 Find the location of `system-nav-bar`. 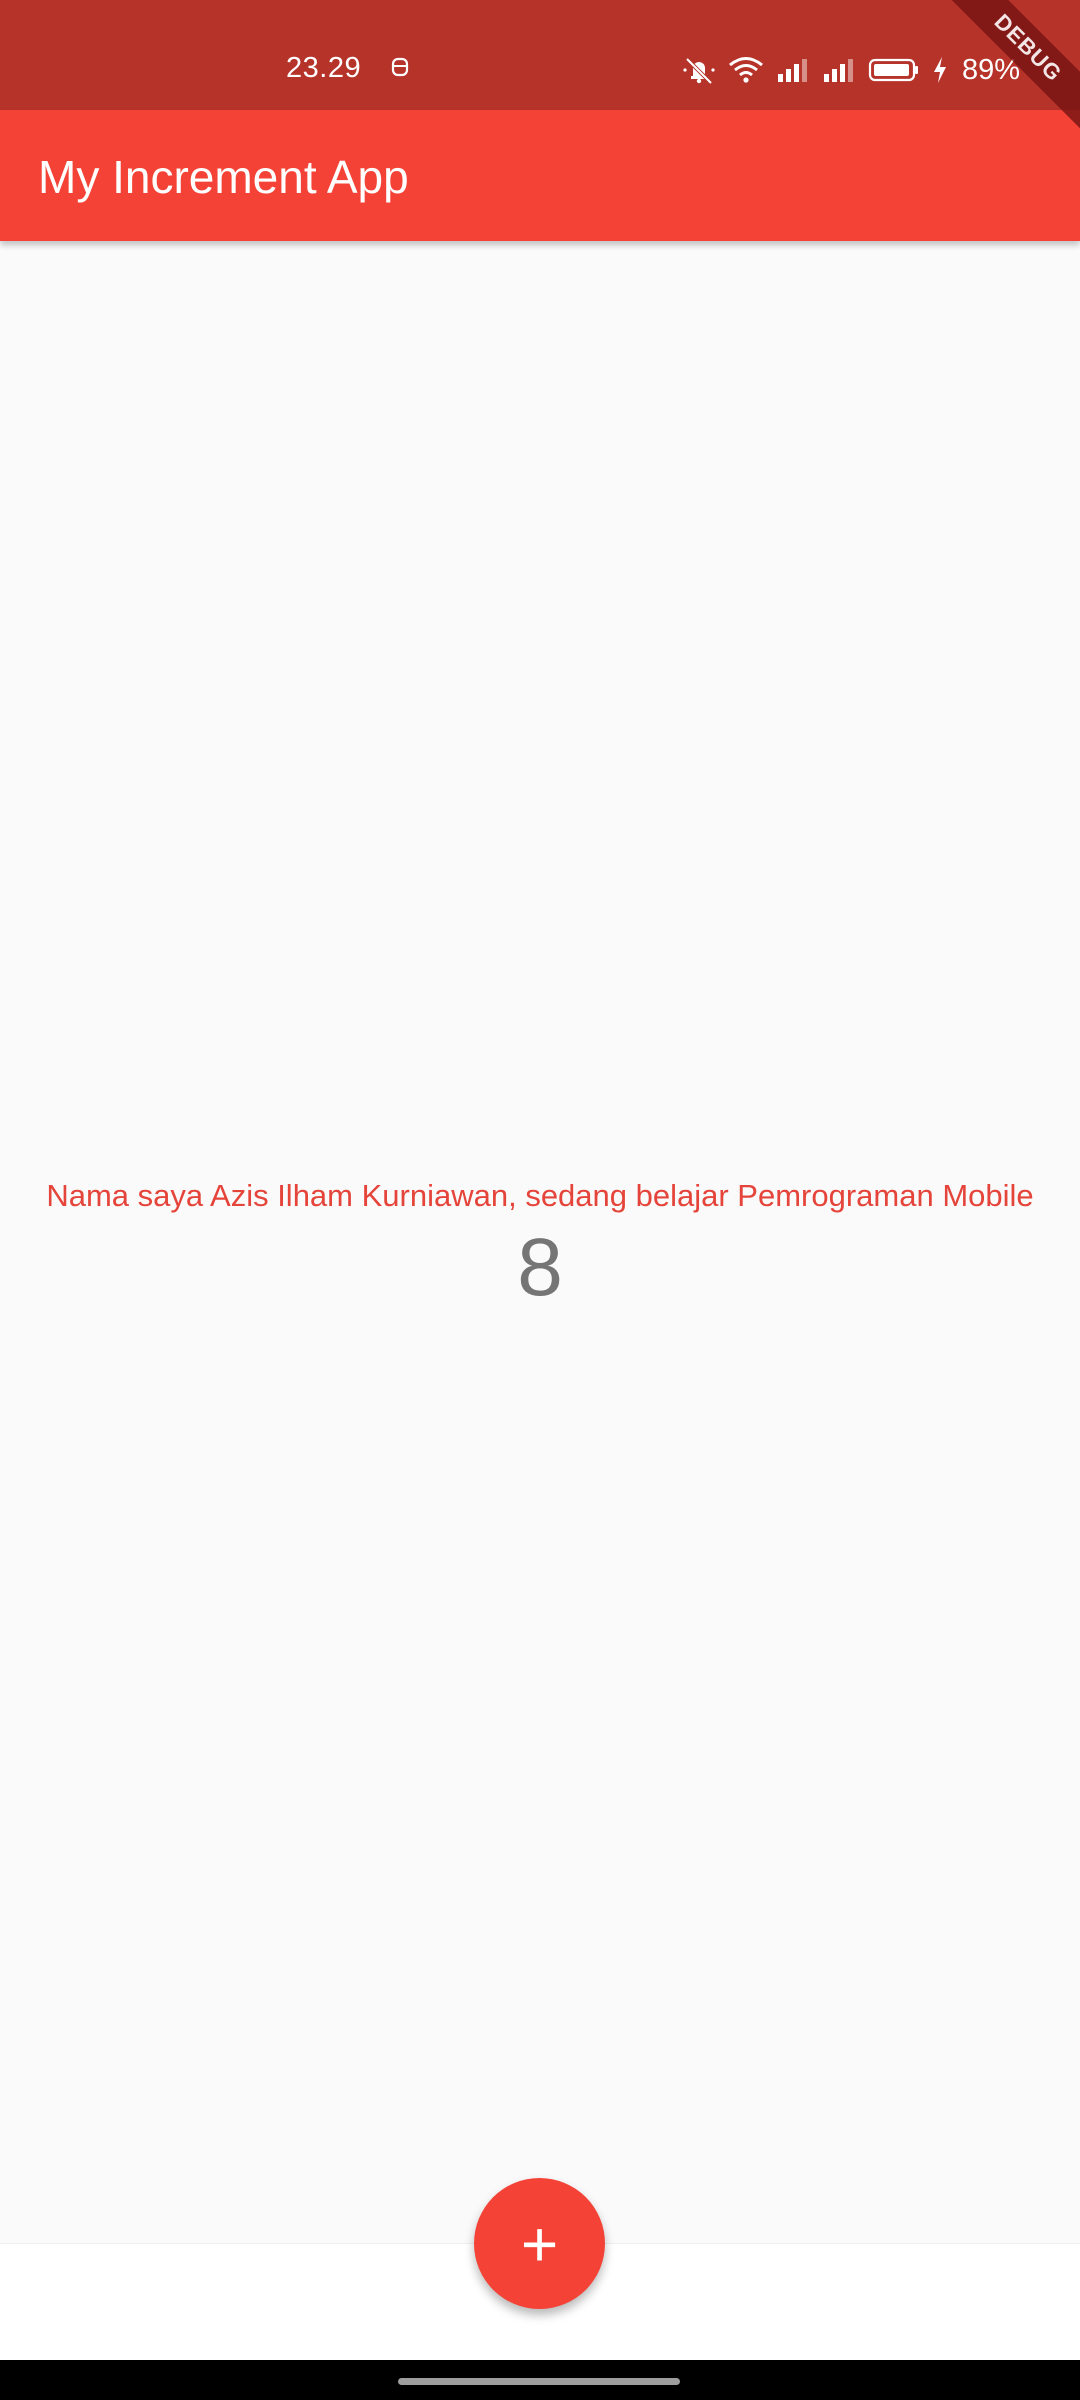

system-nav-bar is located at coordinates (540, 2380).